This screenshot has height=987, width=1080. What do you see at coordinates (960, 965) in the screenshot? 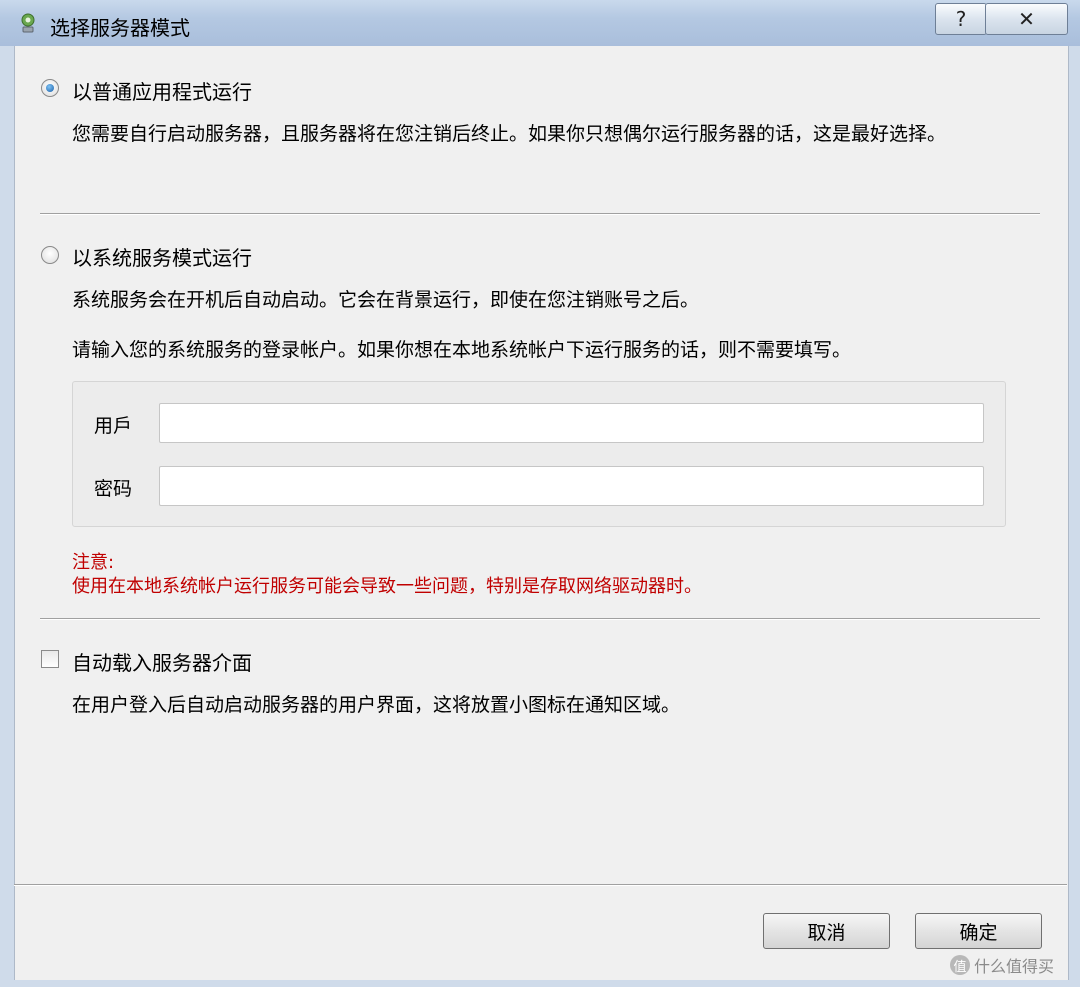
I see `watermark-logo-icon: 值` at bounding box center [960, 965].